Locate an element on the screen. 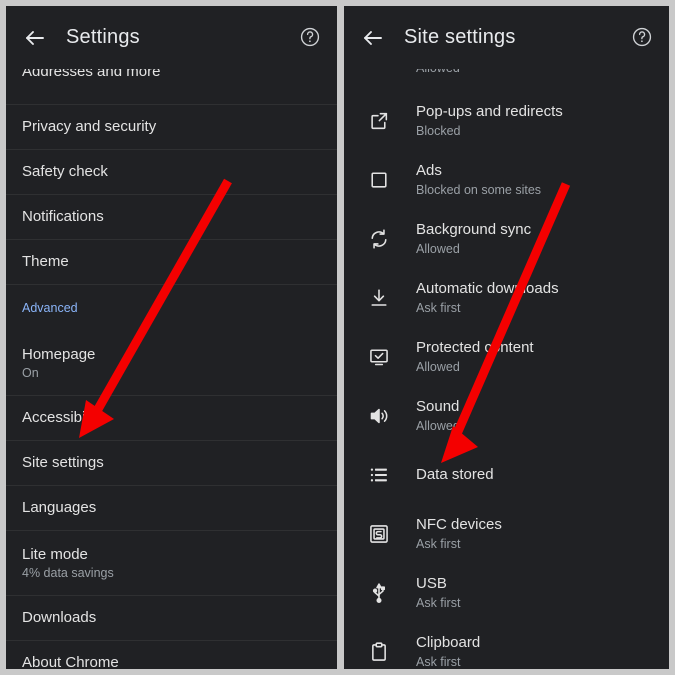 The height and width of the screenshot is (675, 675). settings-row-label: Languages is located at coordinates (59, 508).